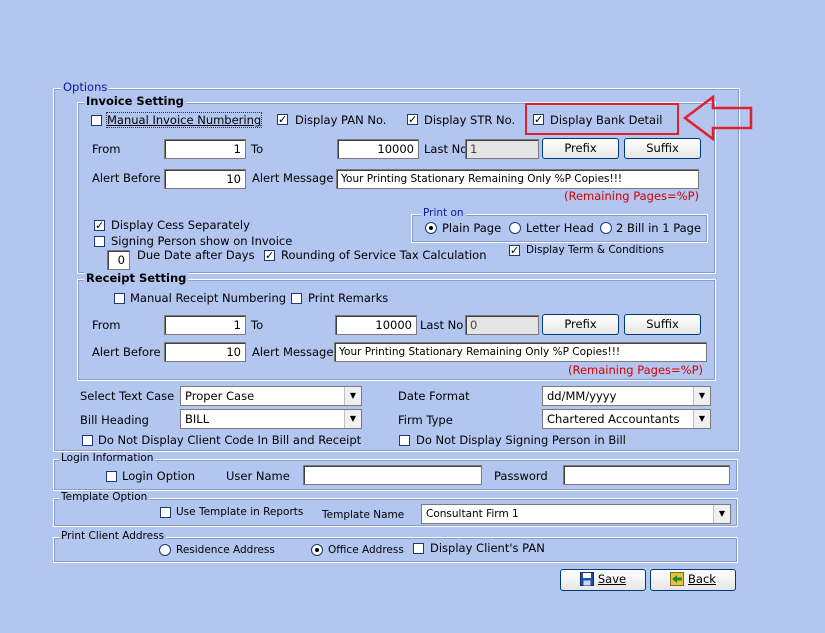  Describe the element at coordinates (612, 579) in the screenshot. I see `save-button-label: Save` at that location.